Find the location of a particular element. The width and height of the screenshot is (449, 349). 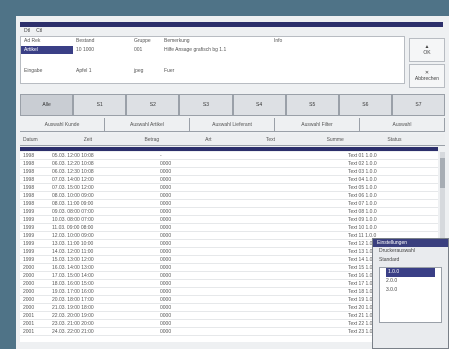

table-row: 1999 09.03. 08:00 07:00 0000 Text 08 1.0.0 is located at coordinates (229, 212).